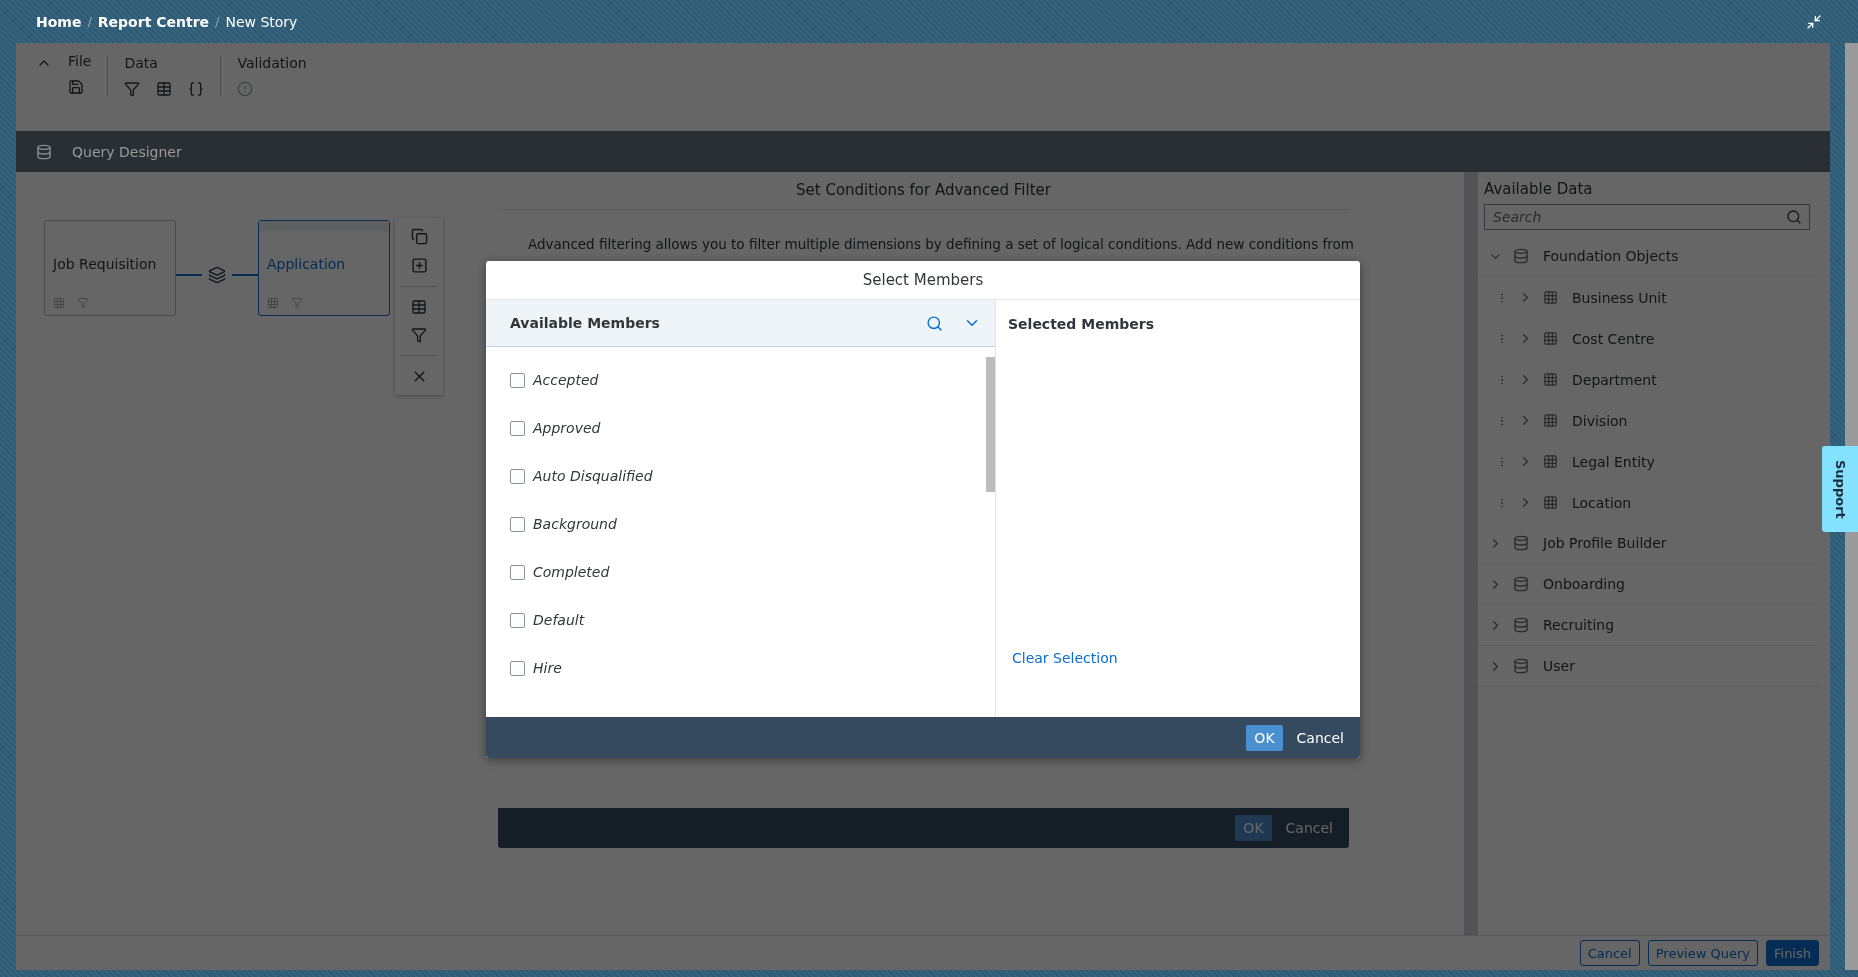  Describe the element at coordinates (1613, 461) in the screenshot. I see `tree-label: Legal Entity` at that location.